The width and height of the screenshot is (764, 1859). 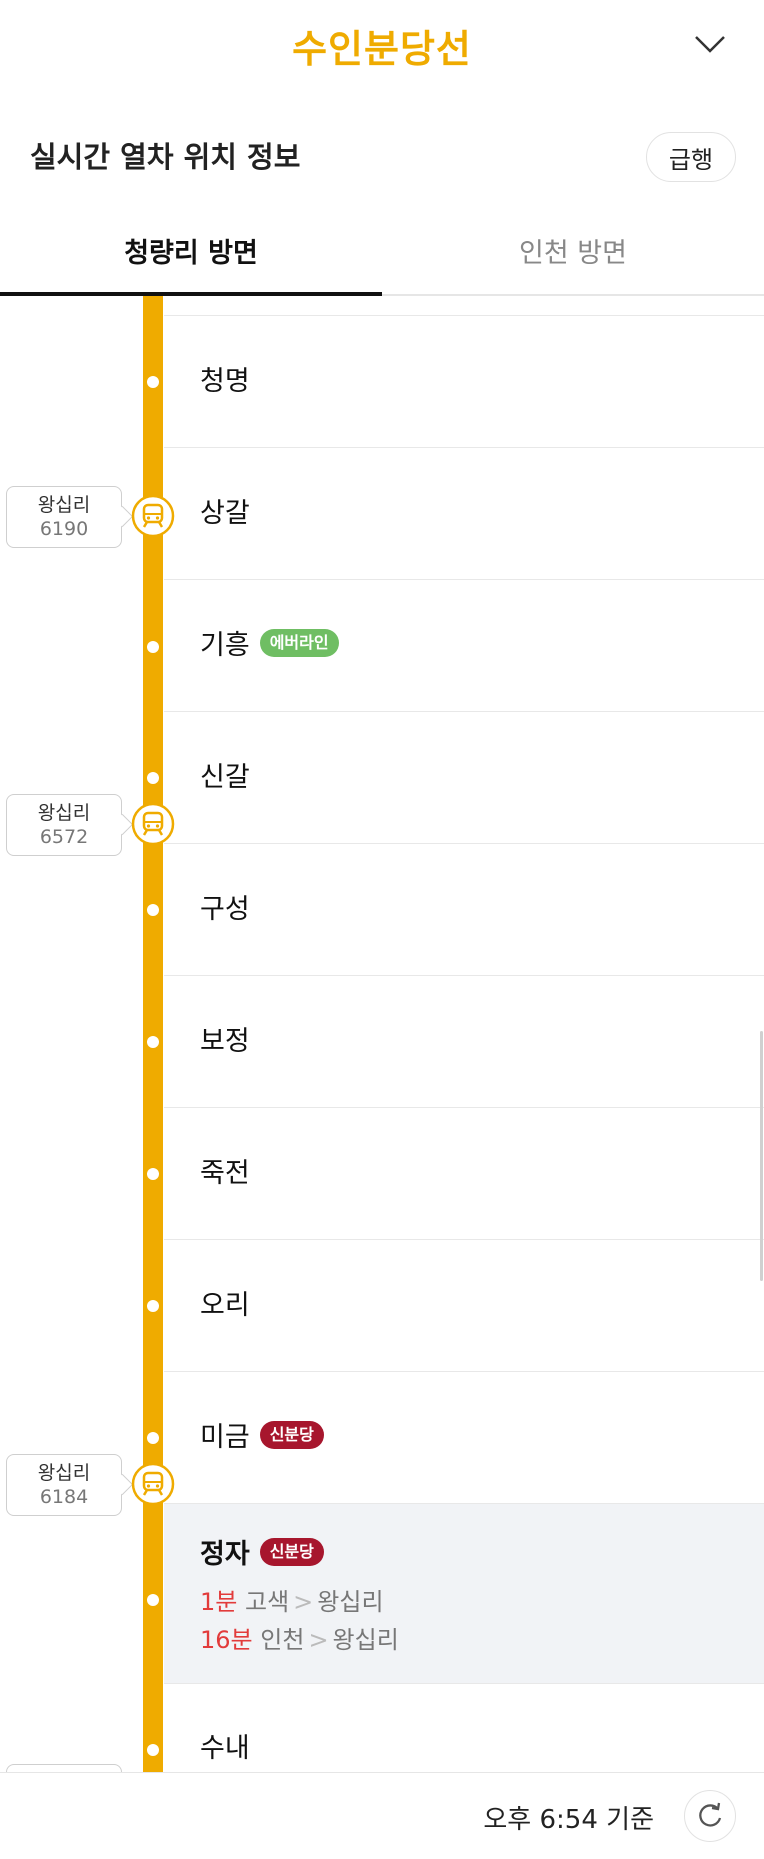 What do you see at coordinates (292, 1602) in the screenshot?
I see `arrival-info: 1분 고색 > 왕십리` at bounding box center [292, 1602].